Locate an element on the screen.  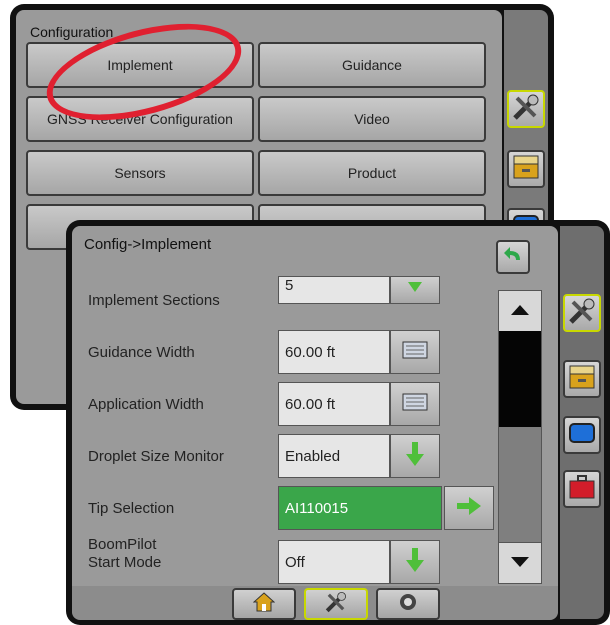
tools-bottom-tab is located at coordinates (336, 604).